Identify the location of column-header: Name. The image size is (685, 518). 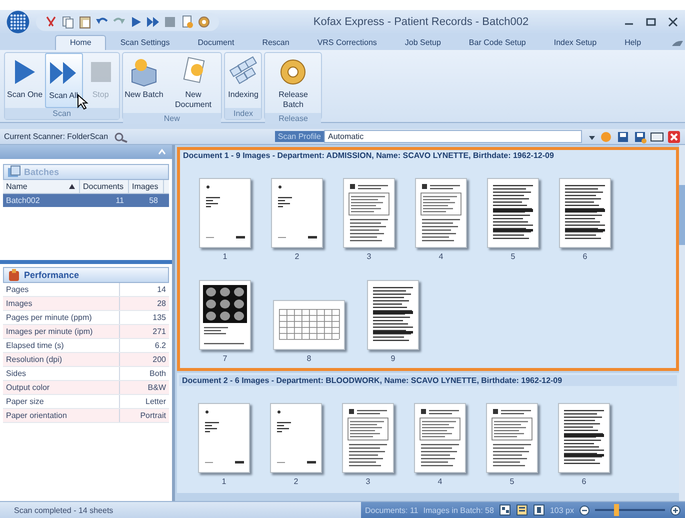
(41, 186).